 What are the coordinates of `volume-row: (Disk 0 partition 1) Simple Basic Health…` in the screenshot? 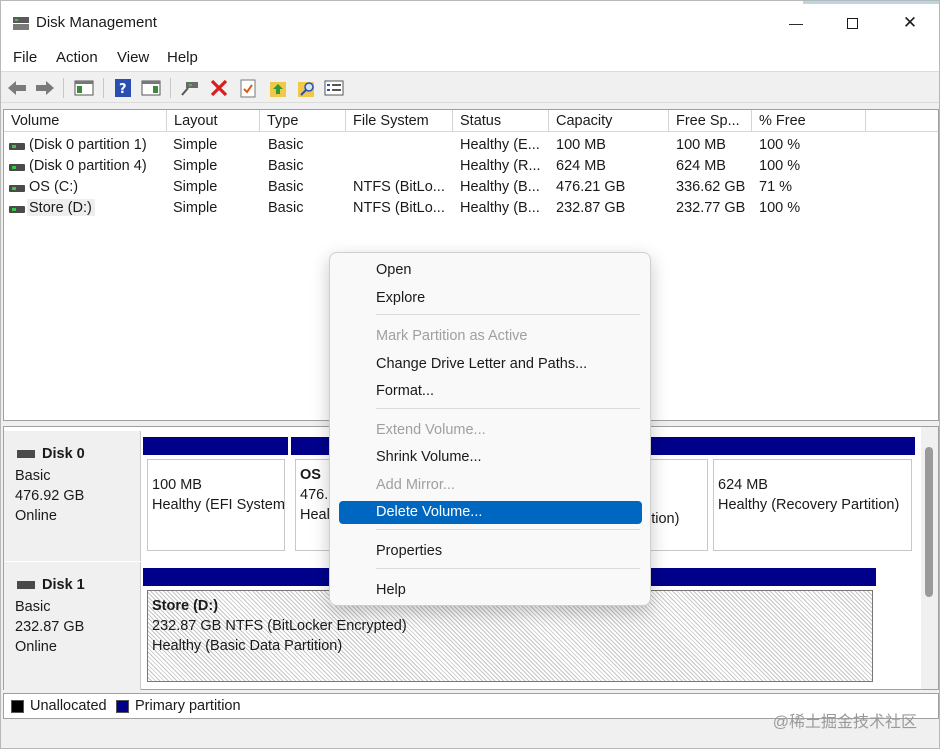 It's located at (471, 146).